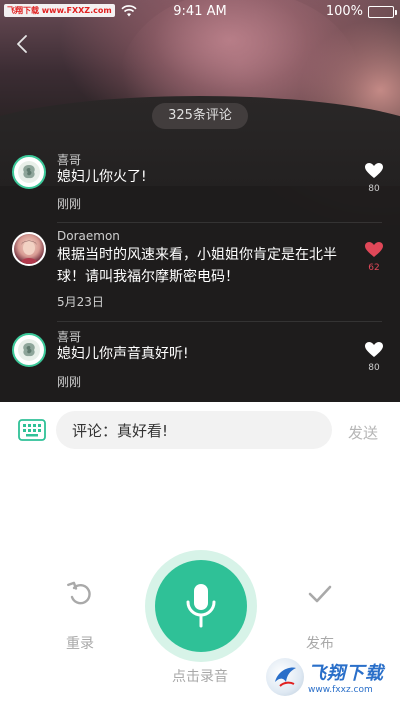  I want to click on publish-label: 发布, so click(320, 644).